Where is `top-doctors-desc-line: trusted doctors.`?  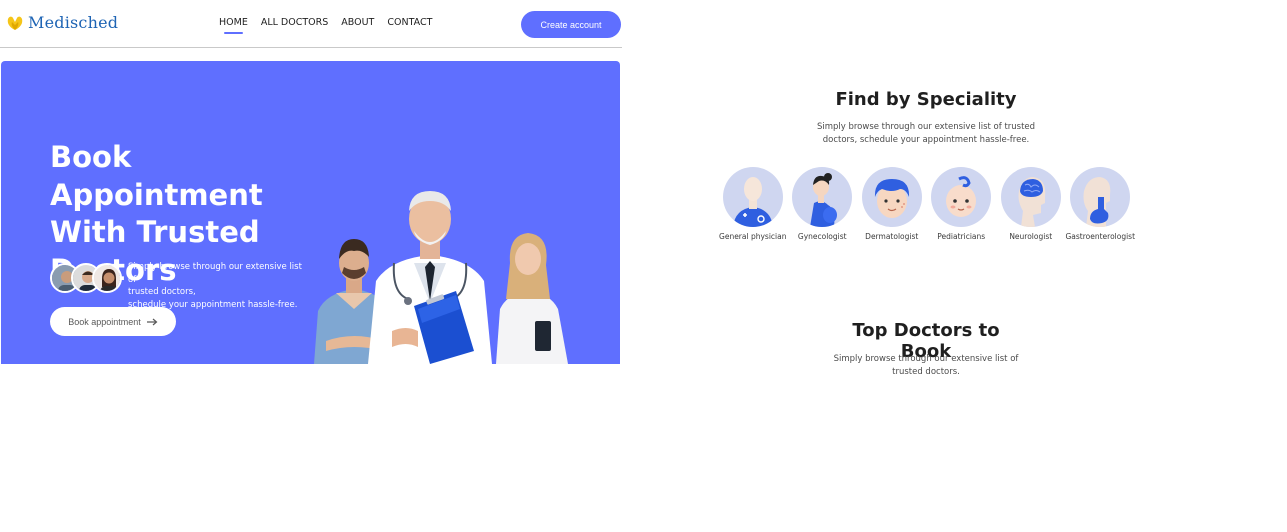
top-doctors-desc-line: trusted doctors. is located at coordinates (926, 371).